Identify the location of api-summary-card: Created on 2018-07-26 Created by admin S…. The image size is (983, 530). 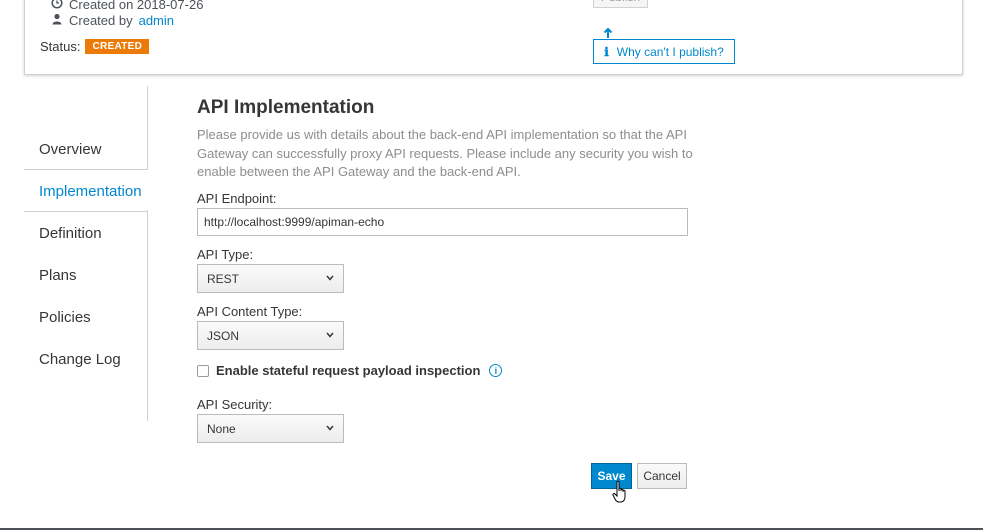
(493, 37).